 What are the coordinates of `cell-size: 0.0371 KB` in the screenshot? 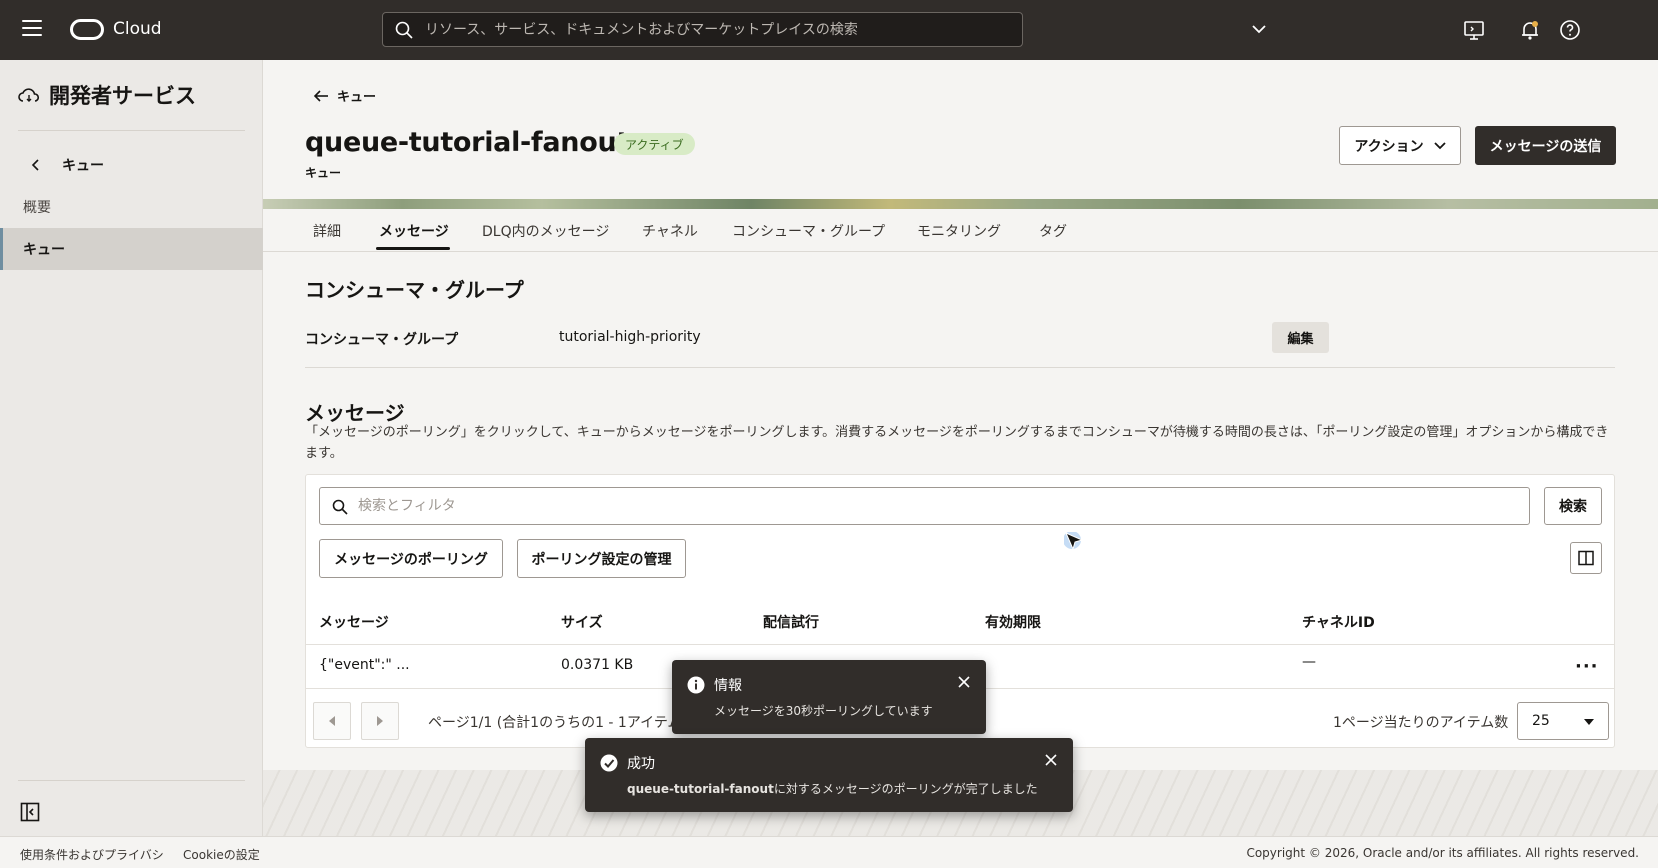 It's located at (597, 665).